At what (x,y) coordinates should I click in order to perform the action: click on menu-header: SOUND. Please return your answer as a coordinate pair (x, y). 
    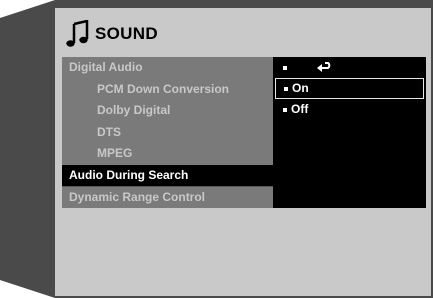
    Looking at the image, I should click on (111, 34).